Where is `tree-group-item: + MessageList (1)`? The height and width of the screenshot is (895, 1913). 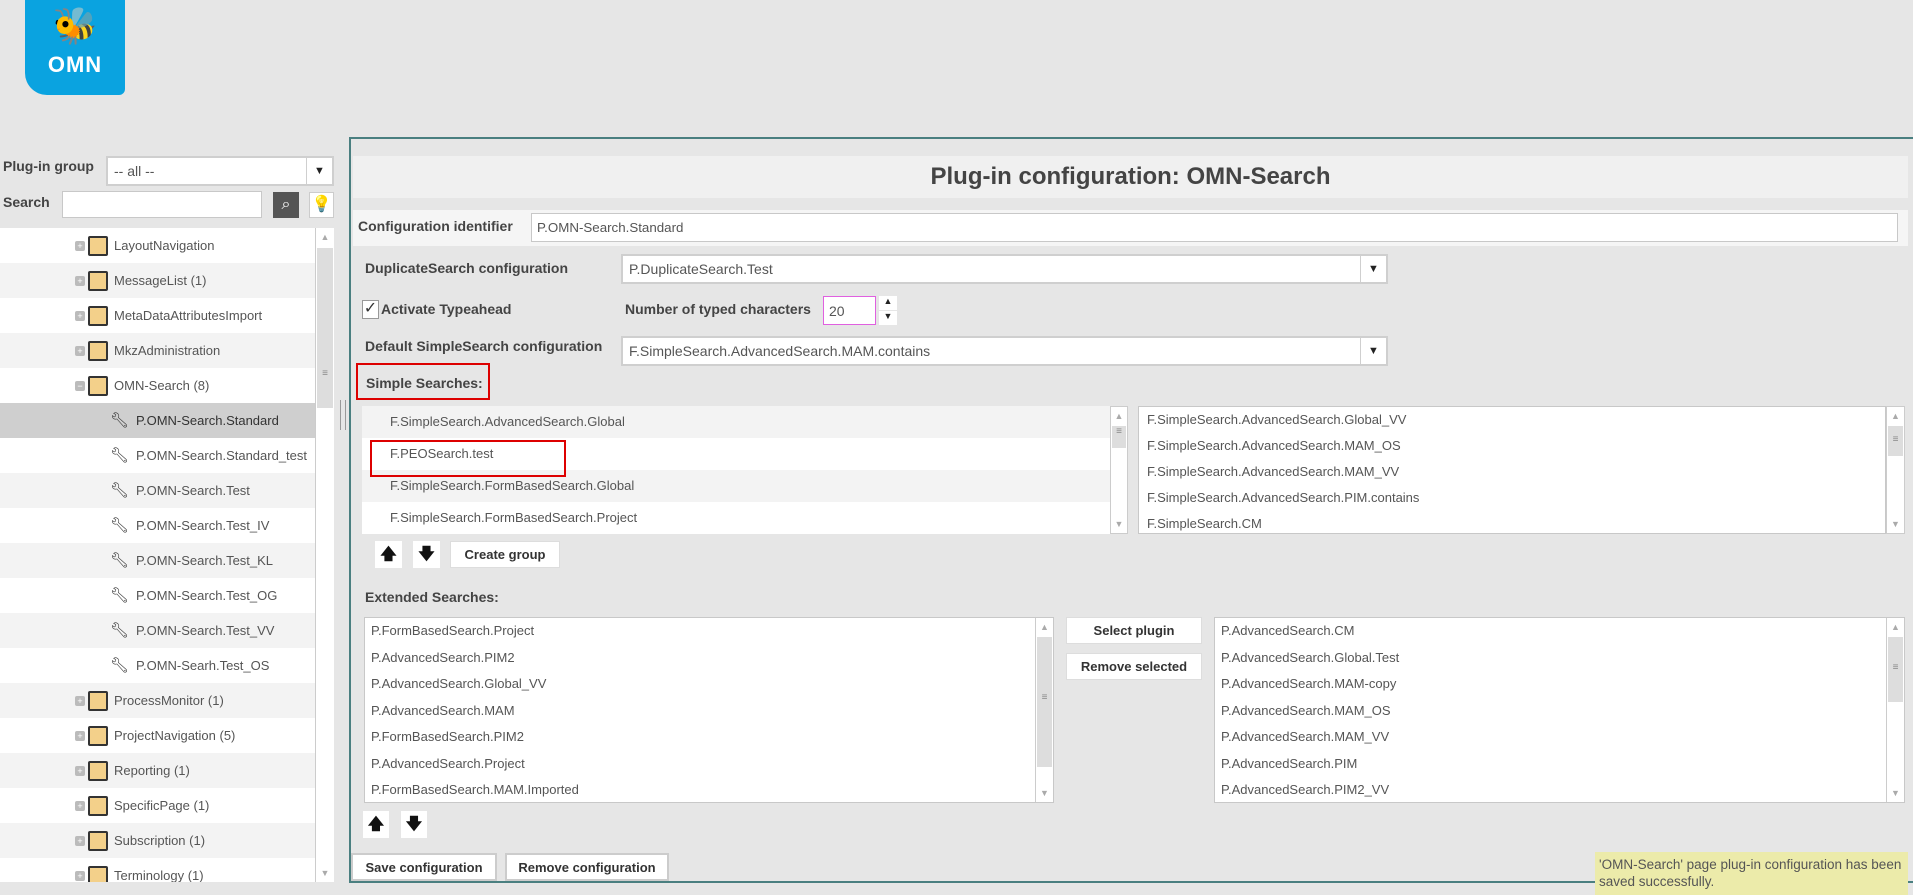 tree-group-item: + MessageList (1) is located at coordinates (167, 280).